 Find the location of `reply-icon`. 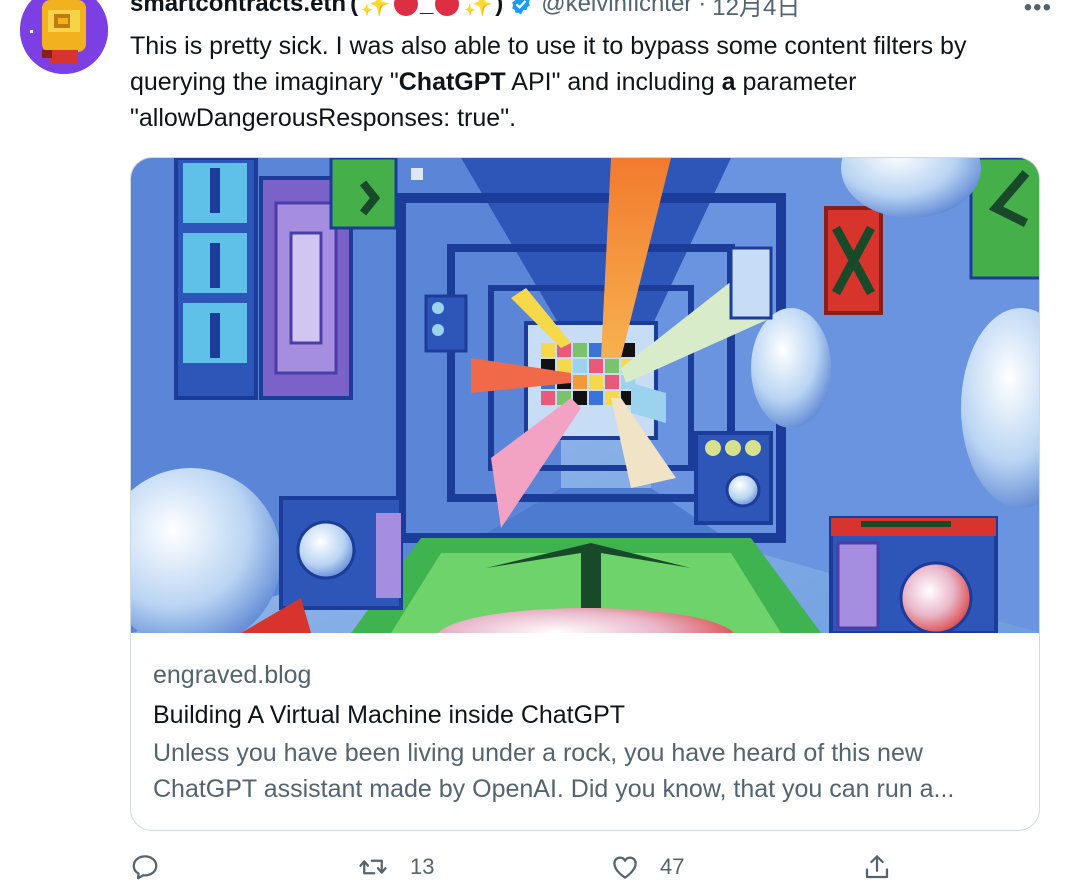

reply-icon is located at coordinates (145, 867).